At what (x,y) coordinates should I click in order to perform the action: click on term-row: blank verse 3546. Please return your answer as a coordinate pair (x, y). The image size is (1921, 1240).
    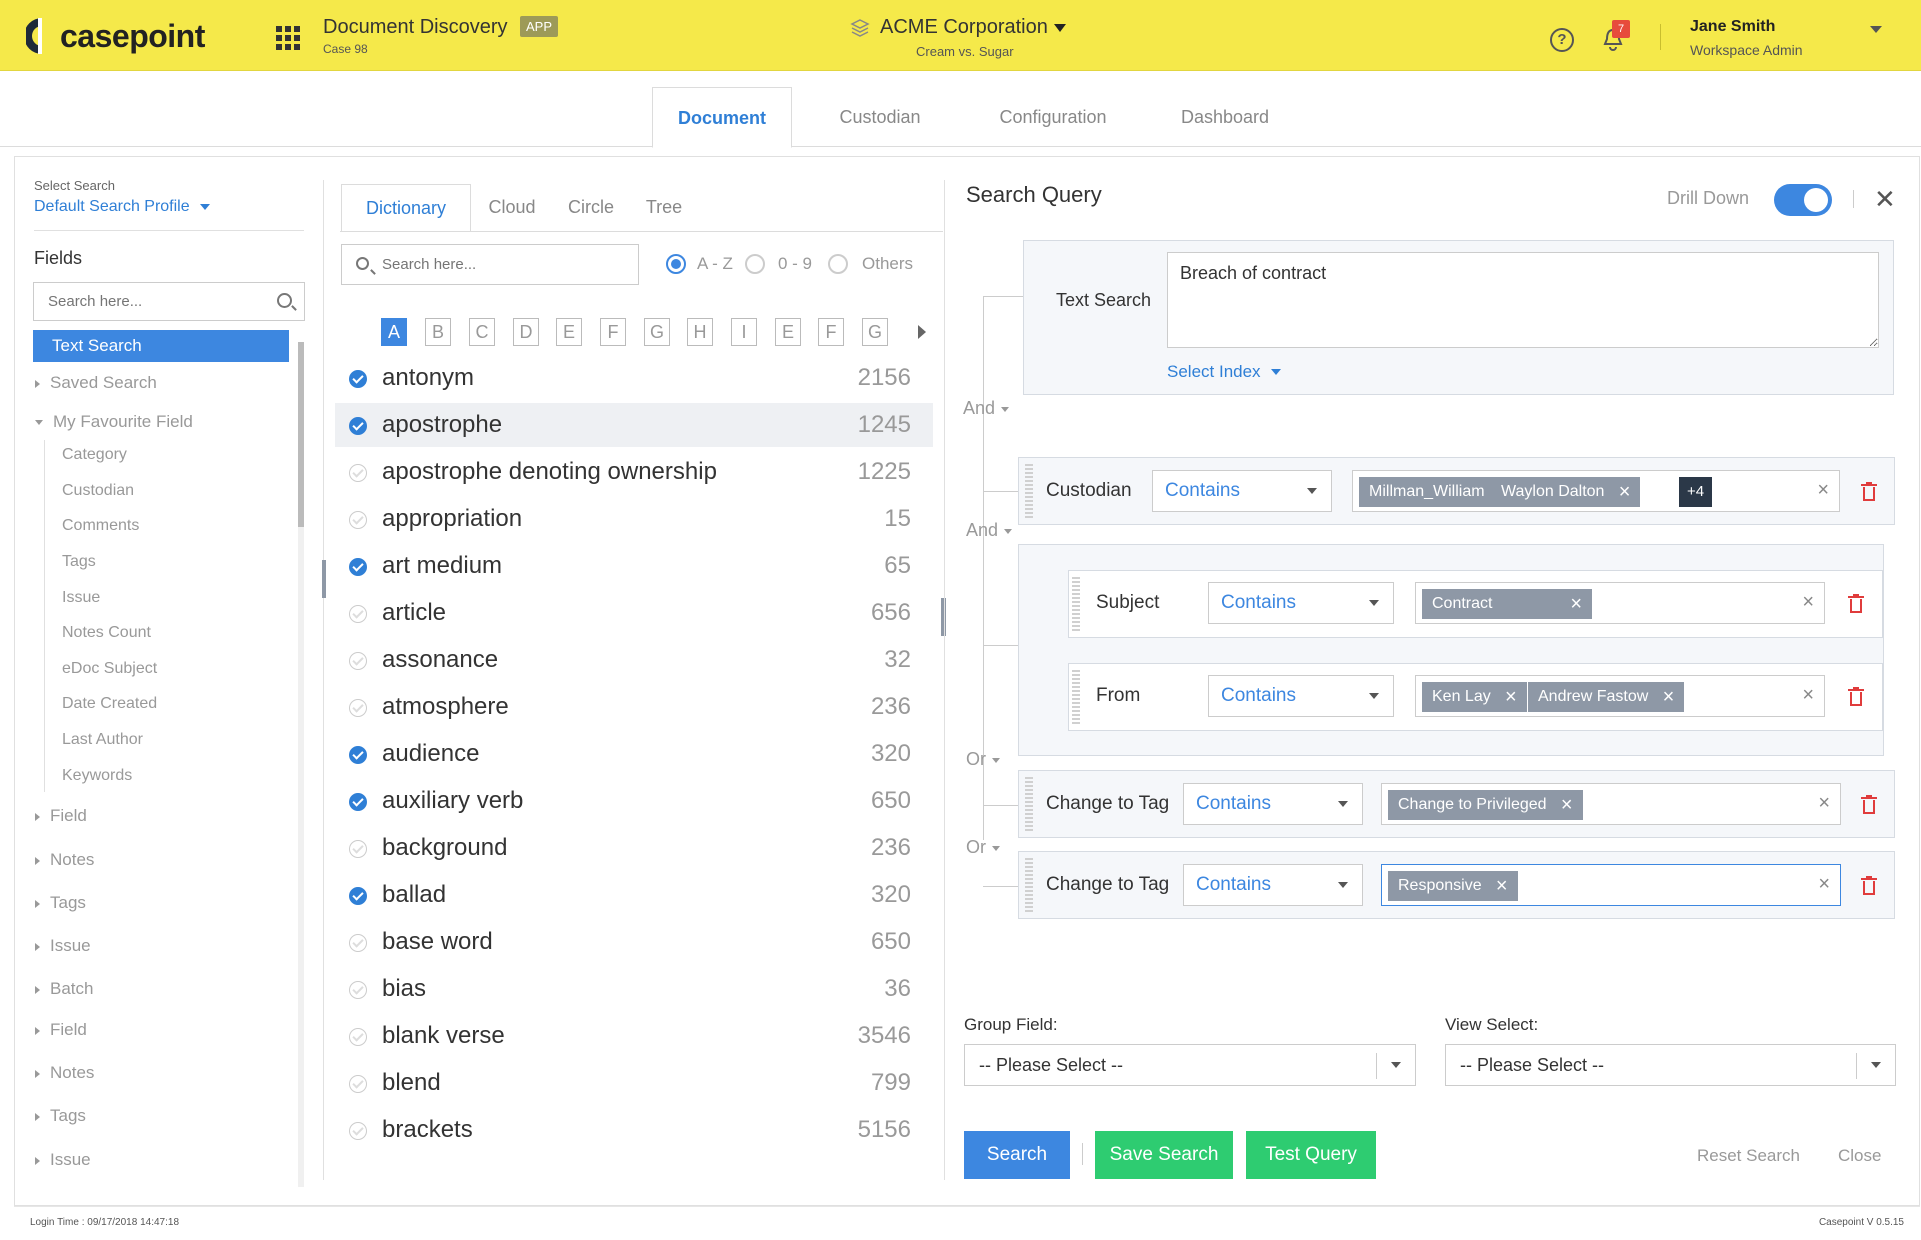
    Looking at the image, I should click on (634, 1036).